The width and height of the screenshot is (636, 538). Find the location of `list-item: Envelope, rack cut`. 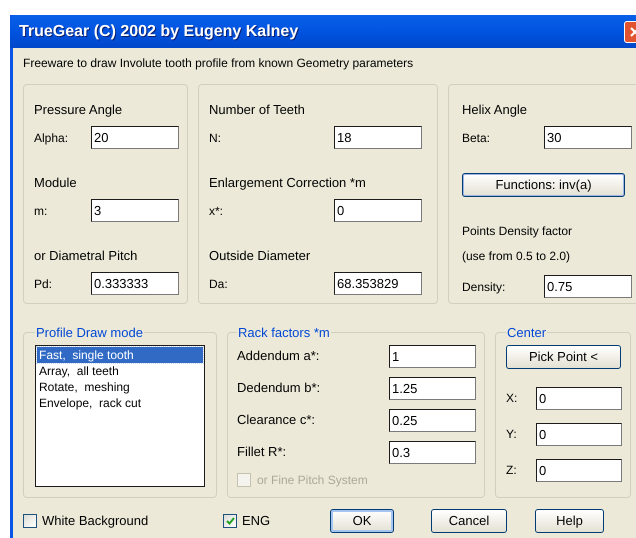

list-item: Envelope, rack cut is located at coordinates (120, 402).